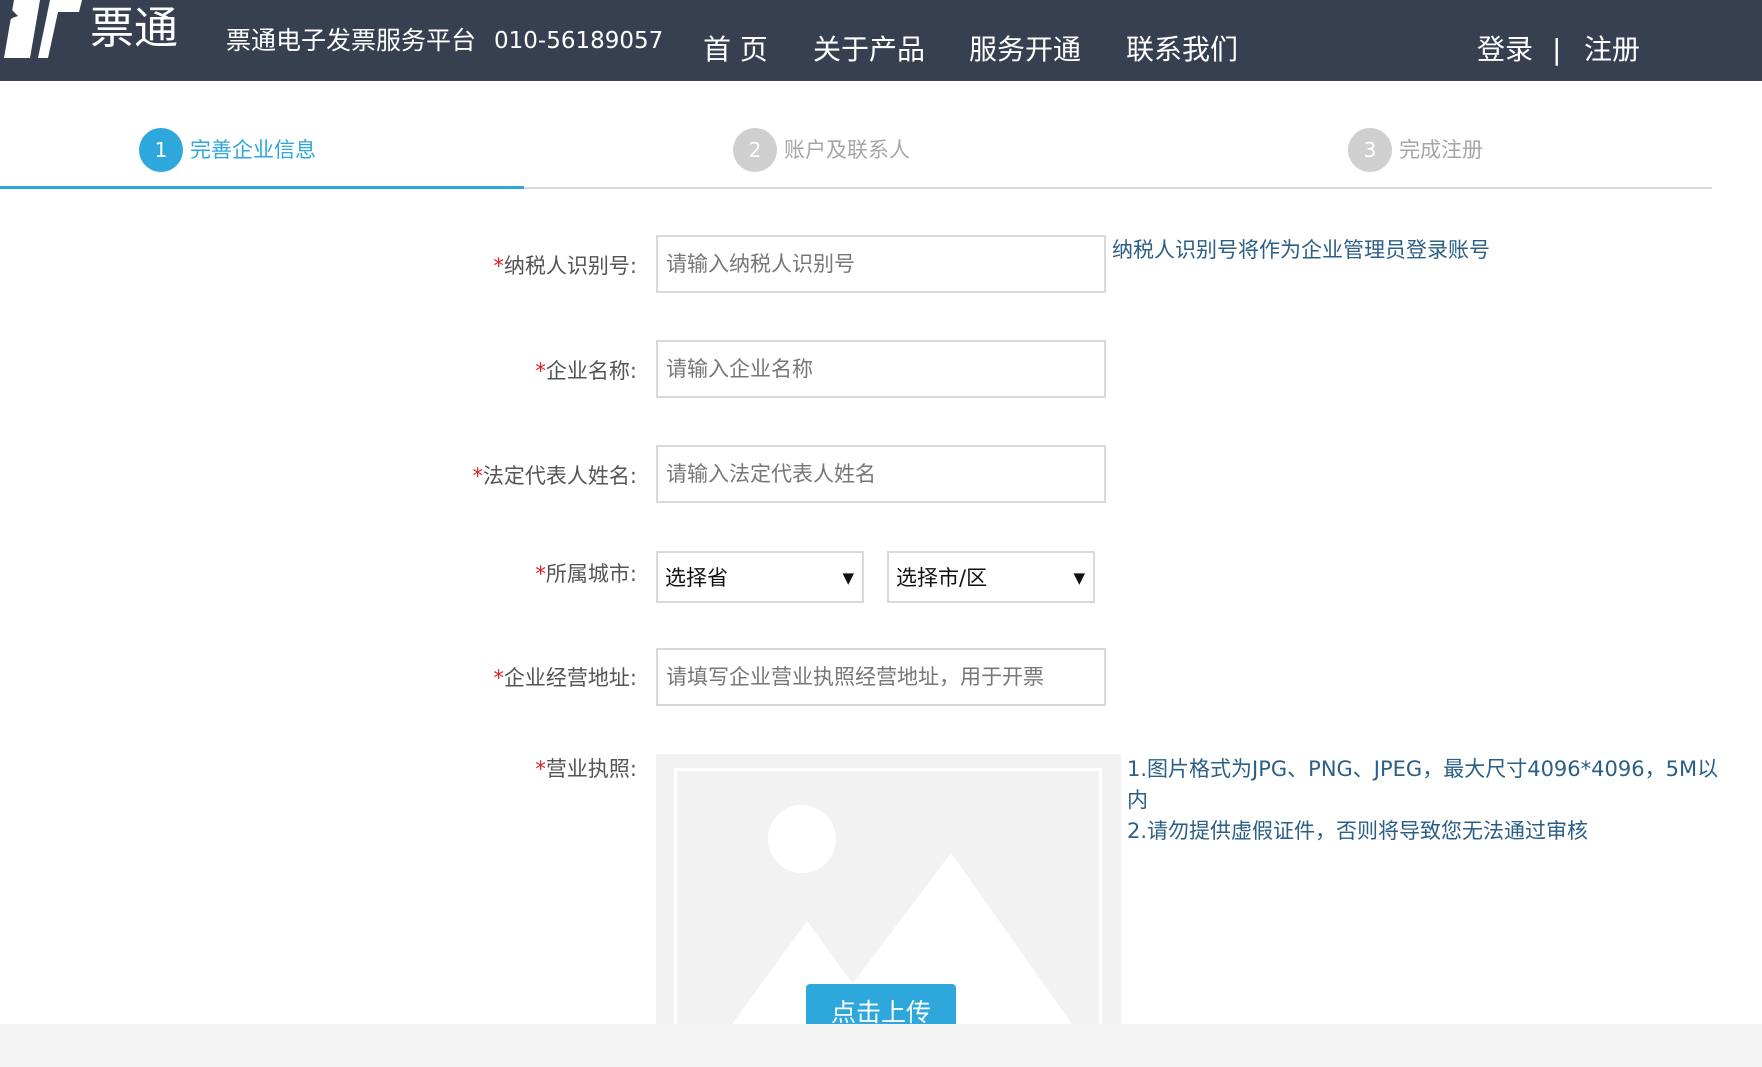 This screenshot has height=1067, width=1762. What do you see at coordinates (881, 369) in the screenshot?
I see `company-name-input` at bounding box center [881, 369].